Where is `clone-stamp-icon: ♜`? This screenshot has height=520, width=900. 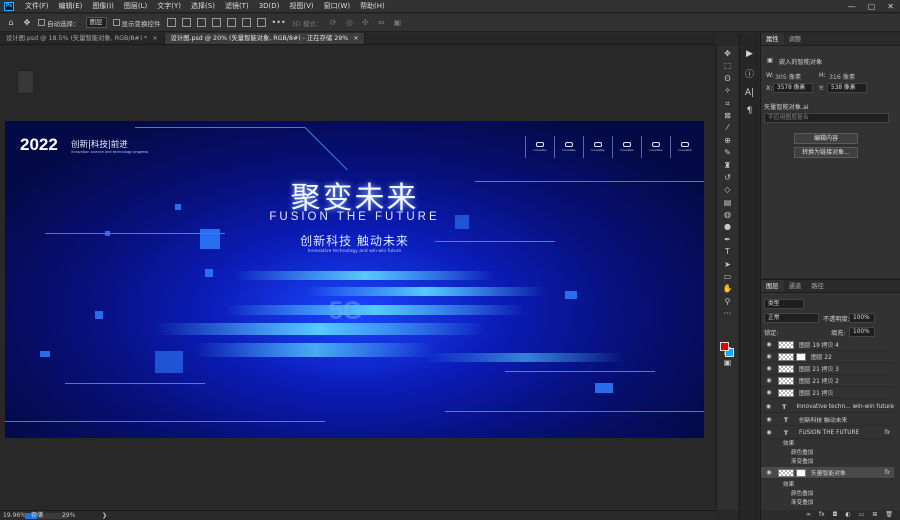
clone-stamp-icon: ♜ is located at coordinates (728, 166).